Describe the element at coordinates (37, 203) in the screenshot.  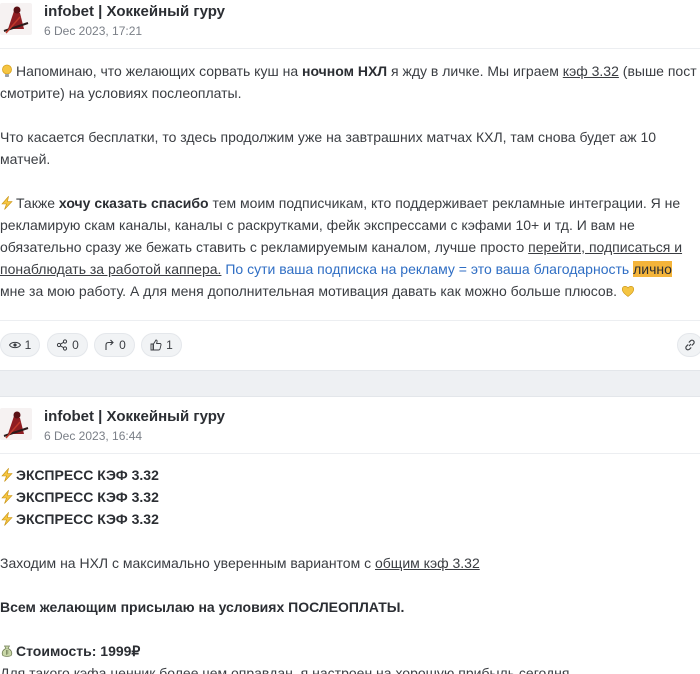
I see `text-span: Также` at that location.